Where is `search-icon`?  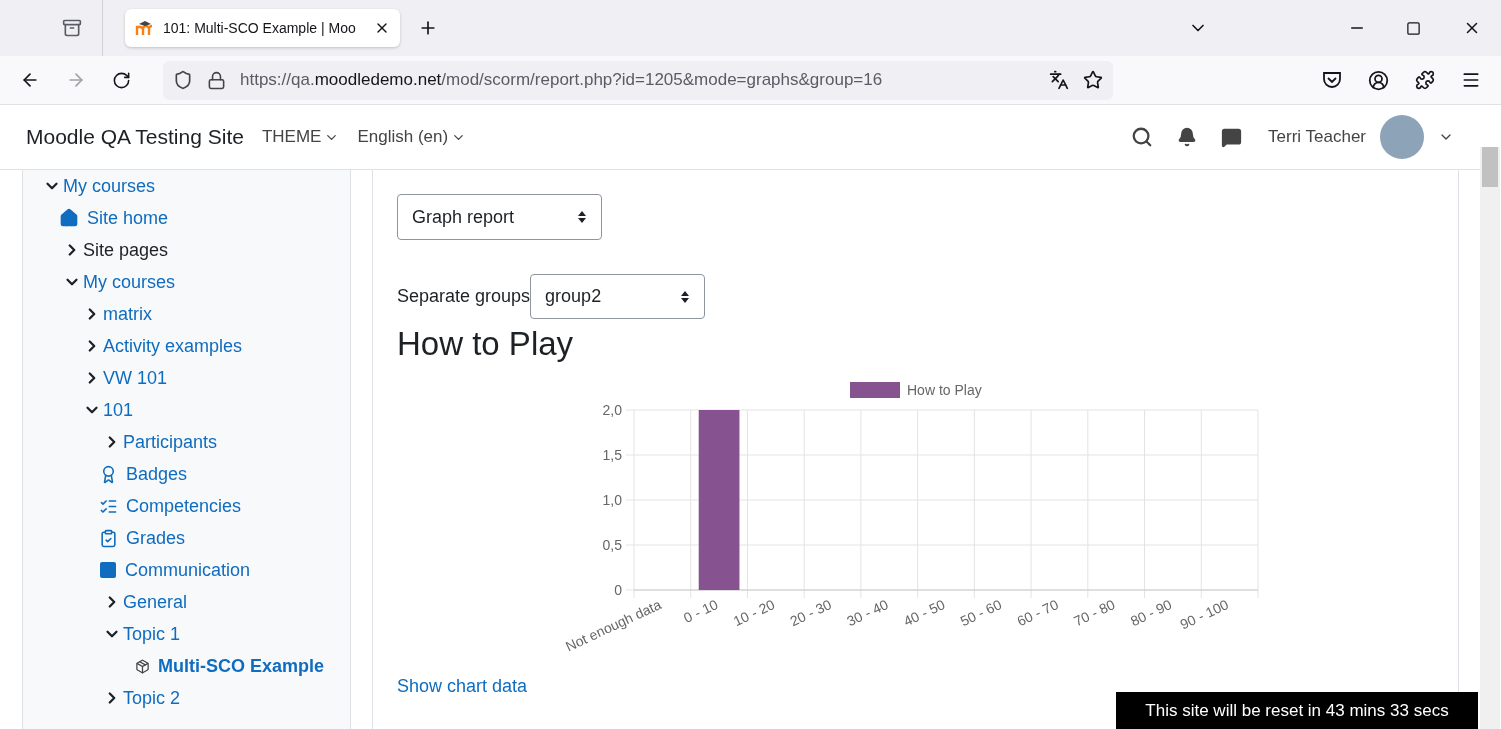 search-icon is located at coordinates (1142, 137).